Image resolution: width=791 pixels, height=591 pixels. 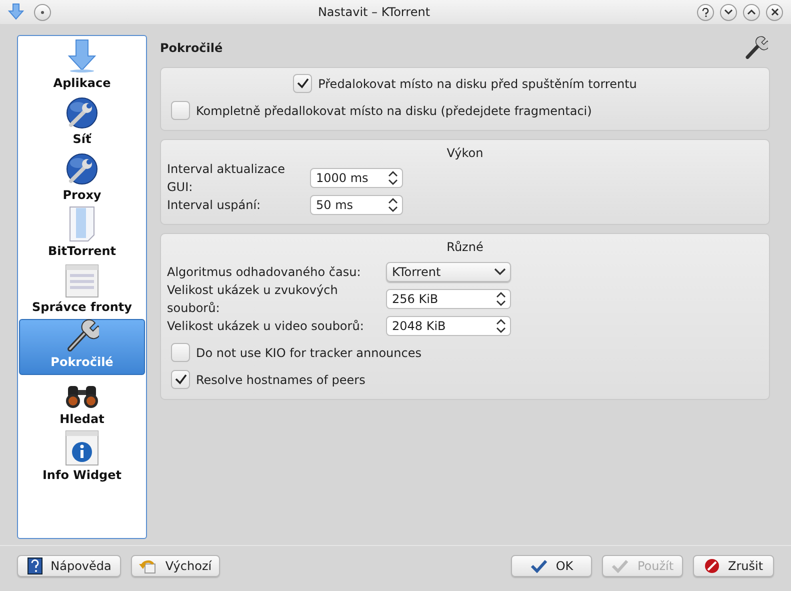 What do you see at coordinates (82, 281) in the screenshot?
I see `window-list-icon` at bounding box center [82, 281].